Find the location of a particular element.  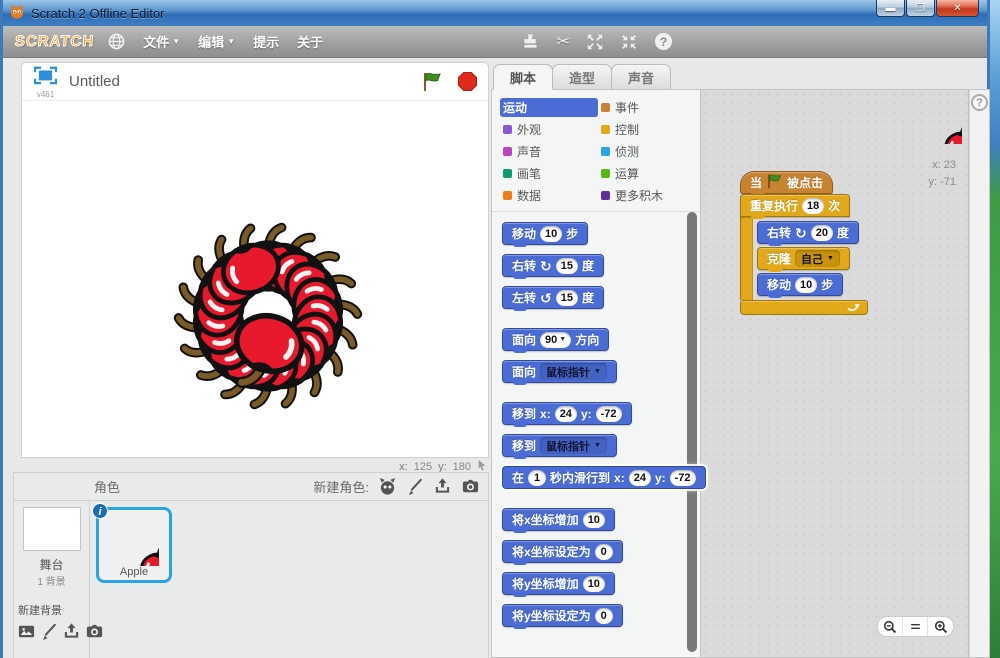

block-将y坐标增加: 将y坐标增加 10 is located at coordinates (558, 584).